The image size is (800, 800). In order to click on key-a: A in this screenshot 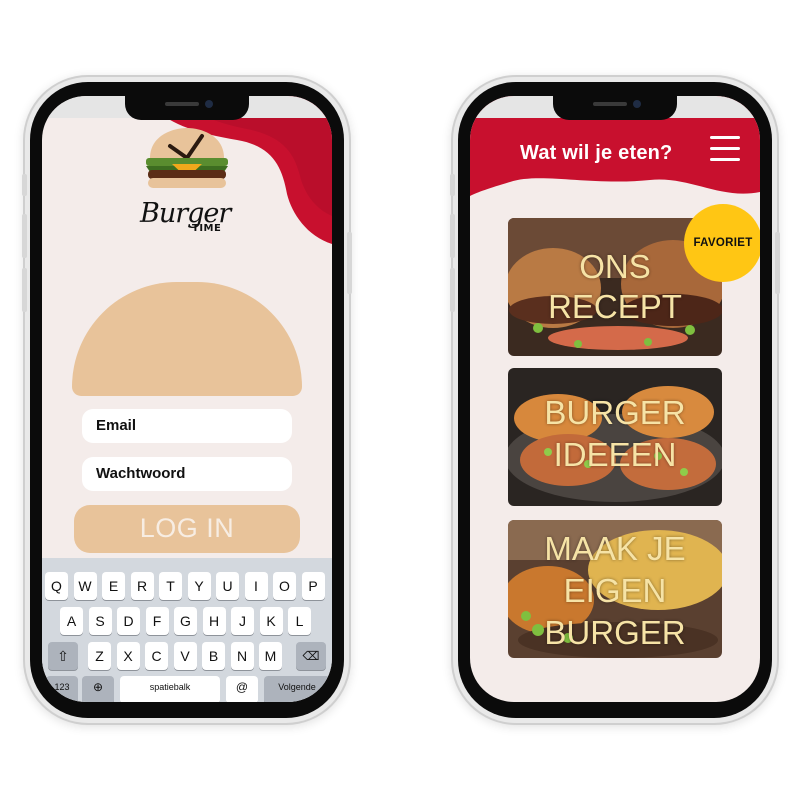, I will do `click(71, 621)`.